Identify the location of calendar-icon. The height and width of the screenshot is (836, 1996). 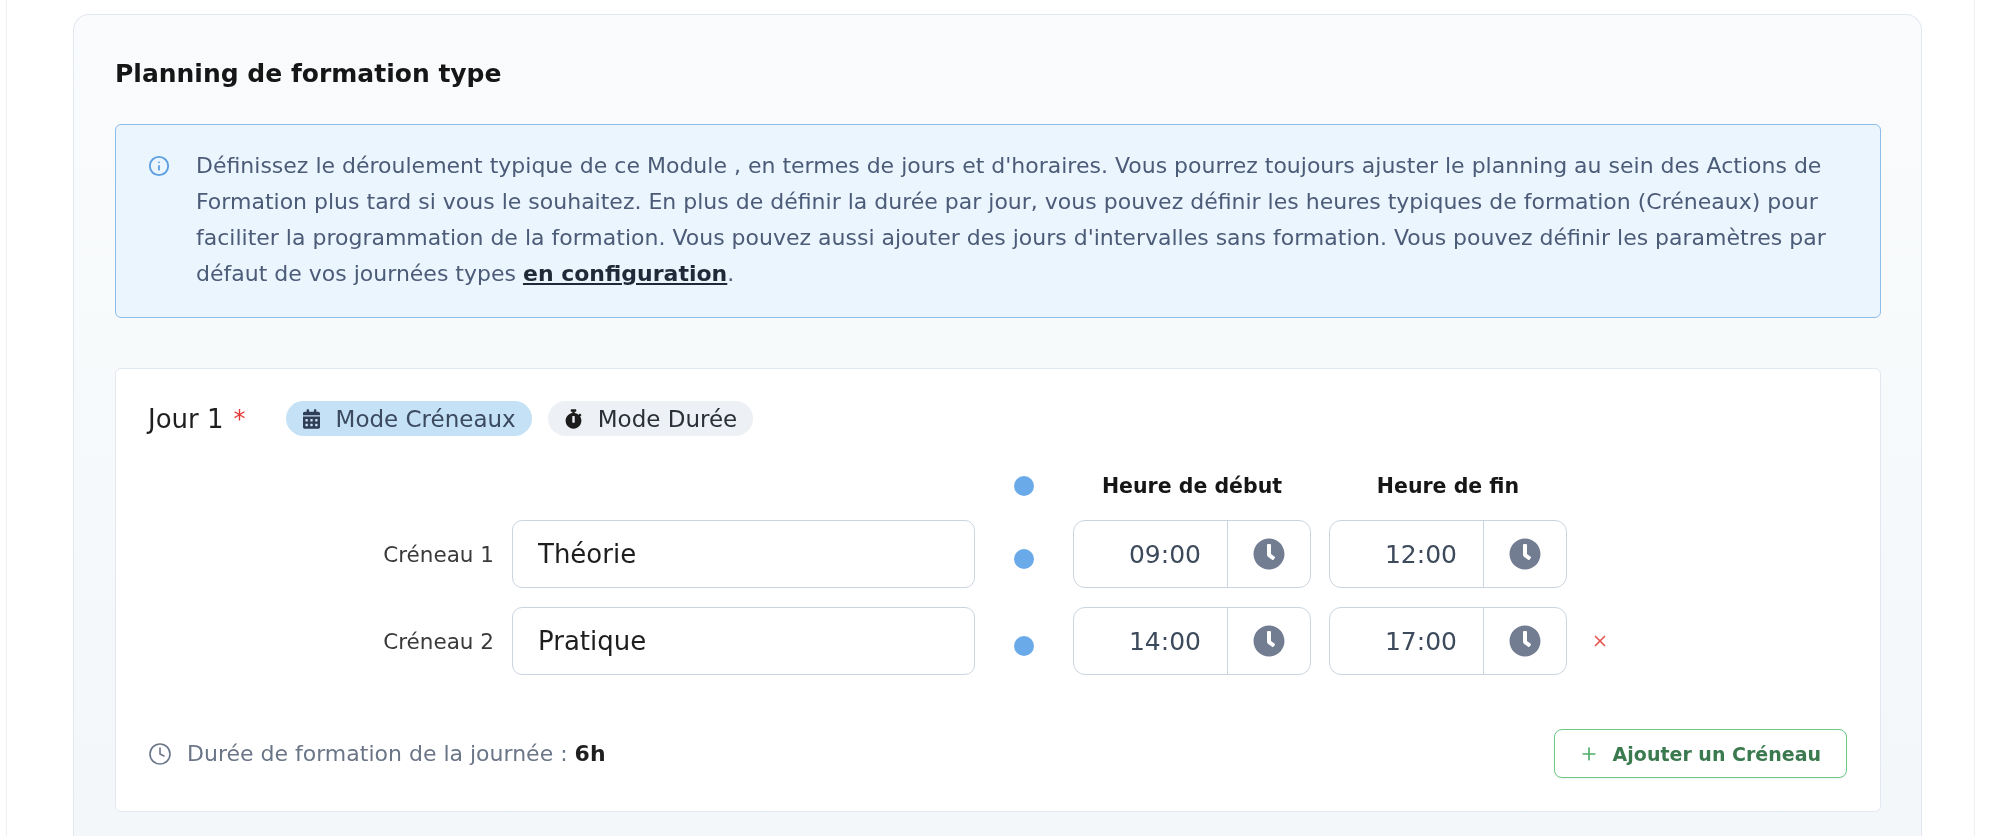
(311, 418).